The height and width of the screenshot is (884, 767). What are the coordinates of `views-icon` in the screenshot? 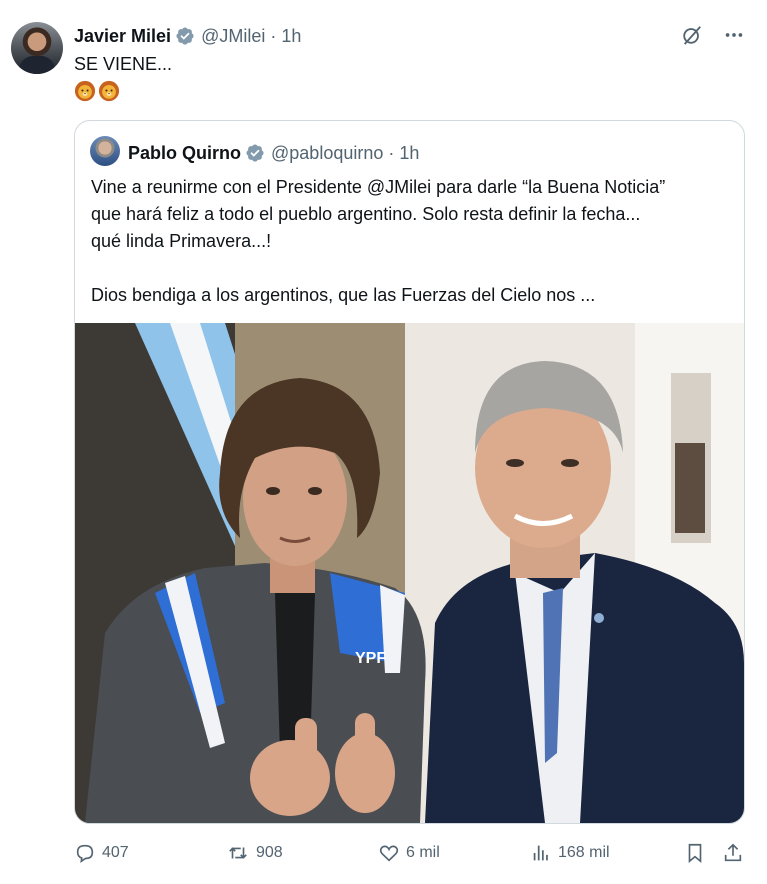 It's located at (540, 853).